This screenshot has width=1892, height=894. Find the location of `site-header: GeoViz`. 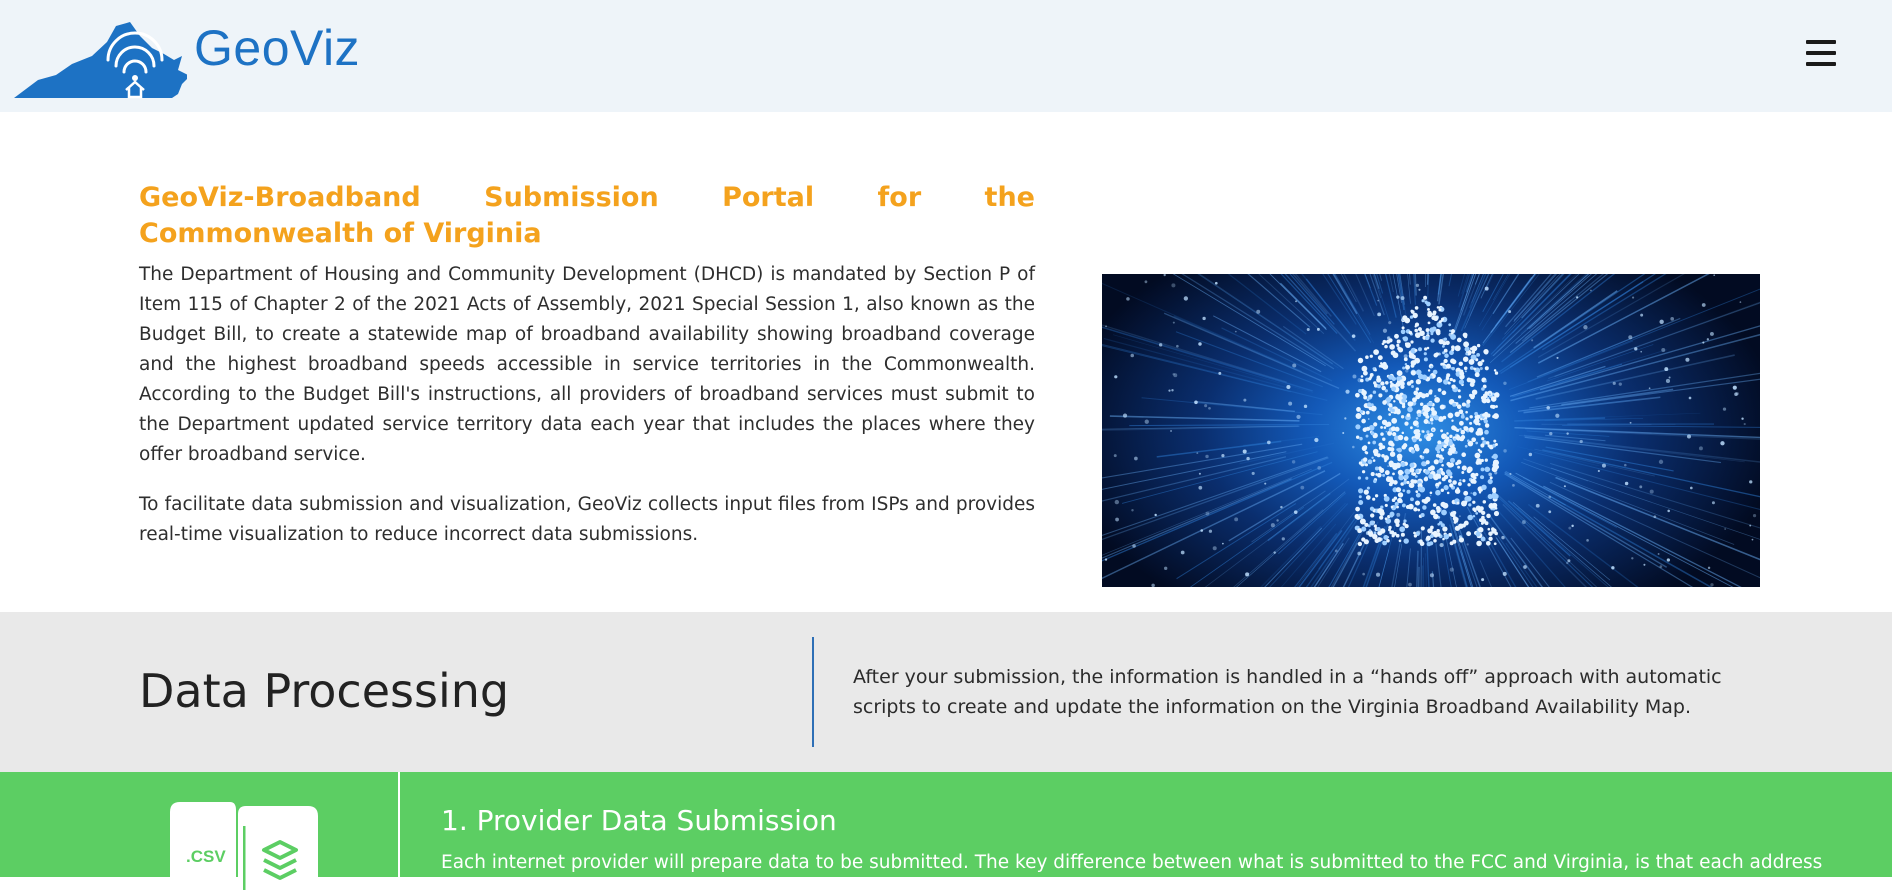

site-header: GeoViz is located at coordinates (946, 56).